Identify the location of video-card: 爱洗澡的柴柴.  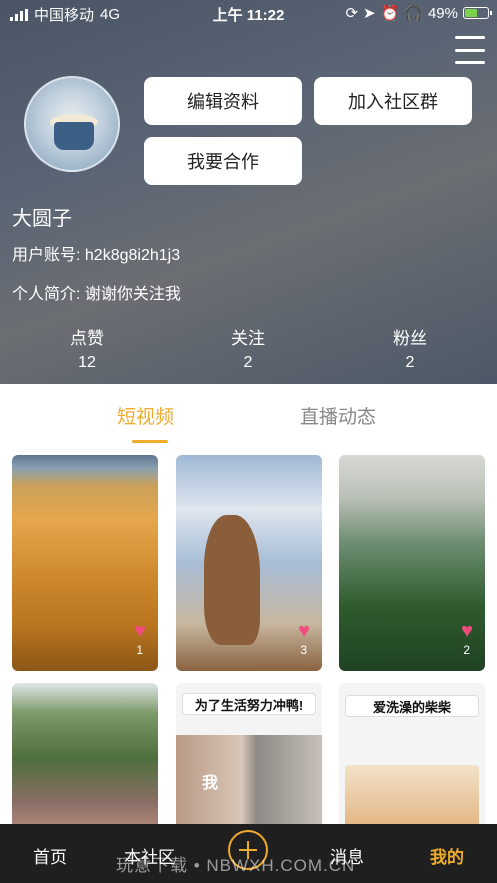
(412, 758).